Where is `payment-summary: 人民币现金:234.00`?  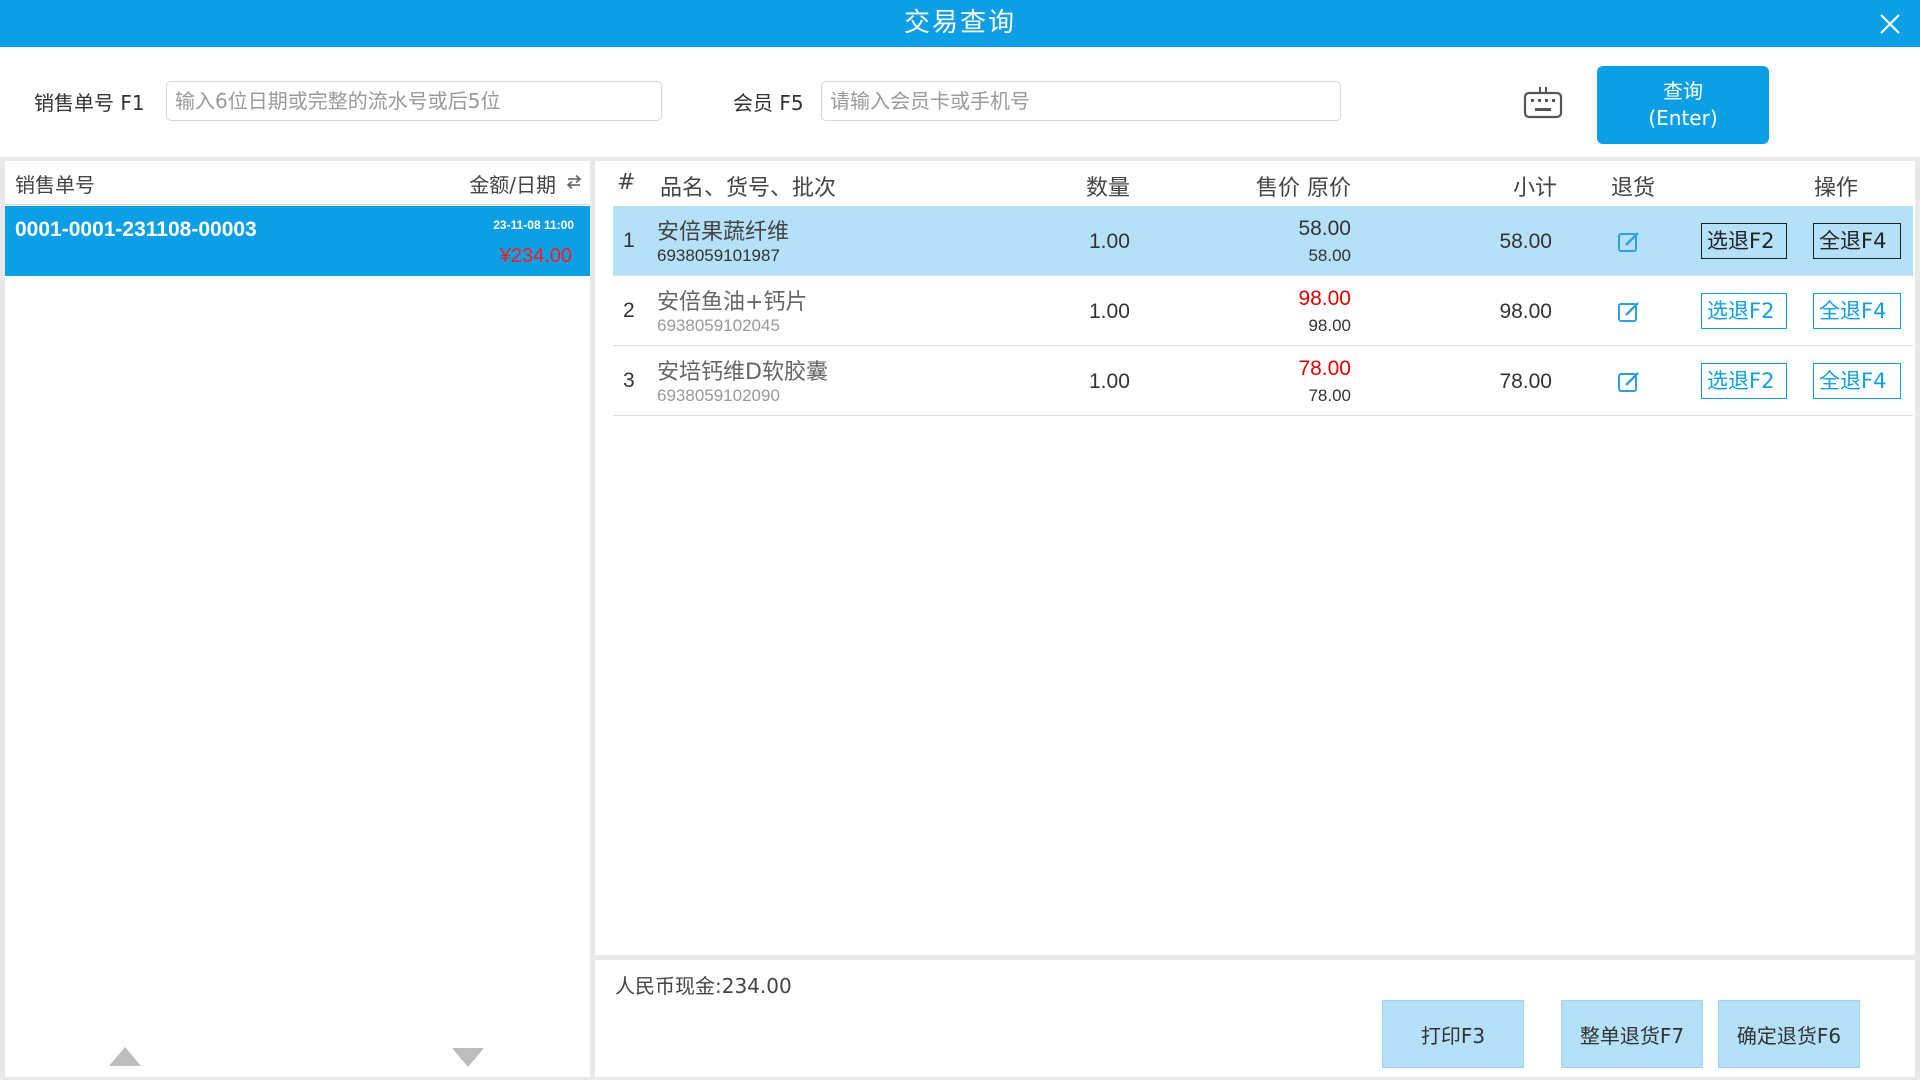 payment-summary: 人民币现金:234.00 is located at coordinates (703, 986).